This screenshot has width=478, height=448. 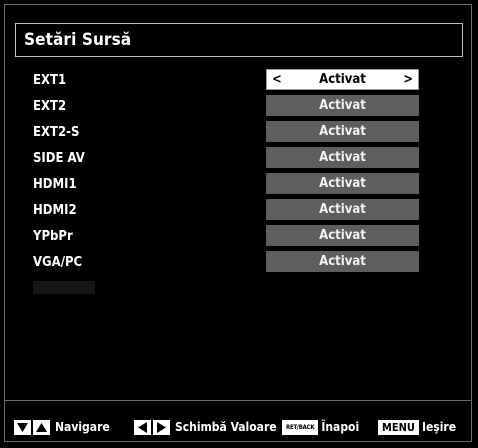 I want to click on hint-exit: MENU Ieşire, so click(x=417, y=427).